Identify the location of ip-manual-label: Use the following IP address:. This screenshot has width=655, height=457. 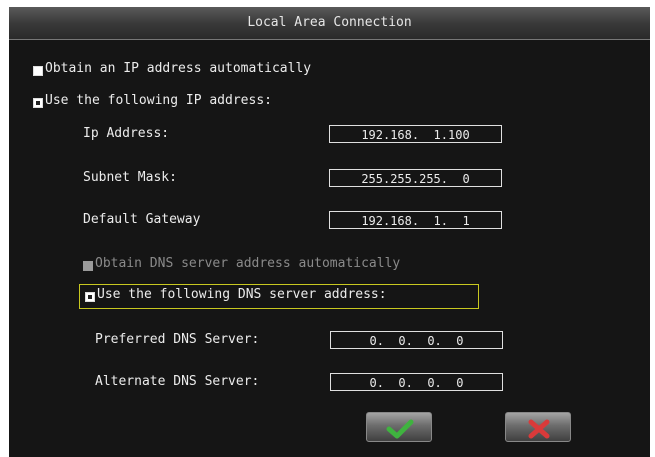
(158, 100).